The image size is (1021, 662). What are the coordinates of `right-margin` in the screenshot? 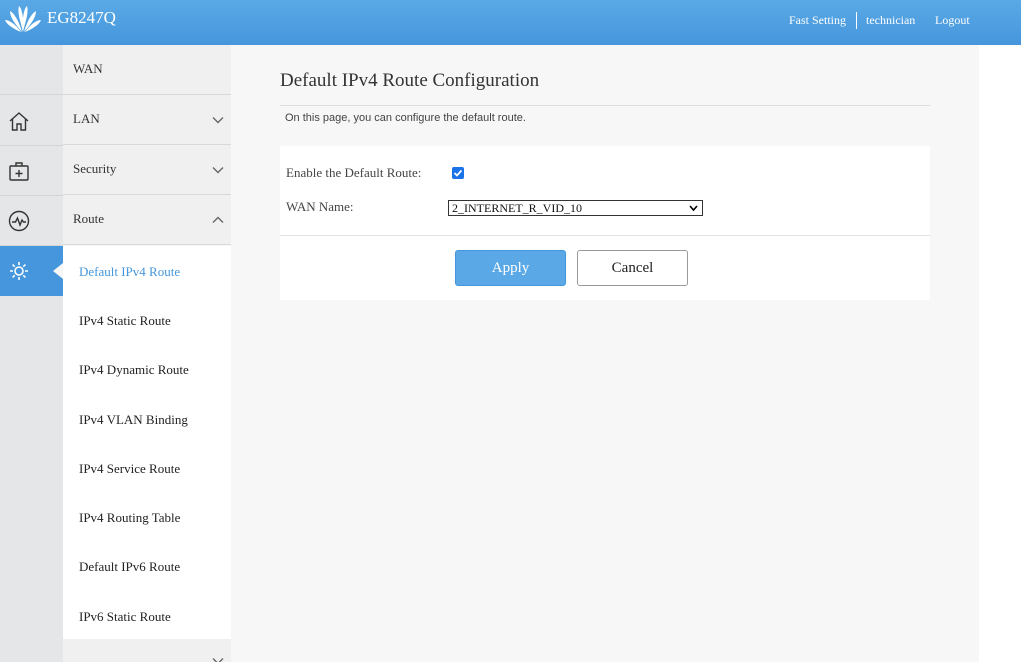 It's located at (1000, 353).